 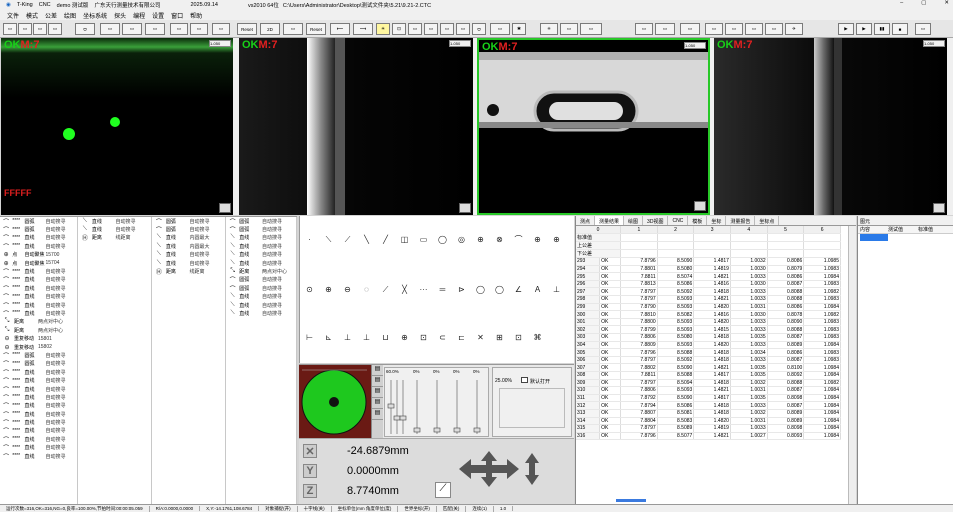 I want to click on table-scrollbar, so click(x=852, y=365).